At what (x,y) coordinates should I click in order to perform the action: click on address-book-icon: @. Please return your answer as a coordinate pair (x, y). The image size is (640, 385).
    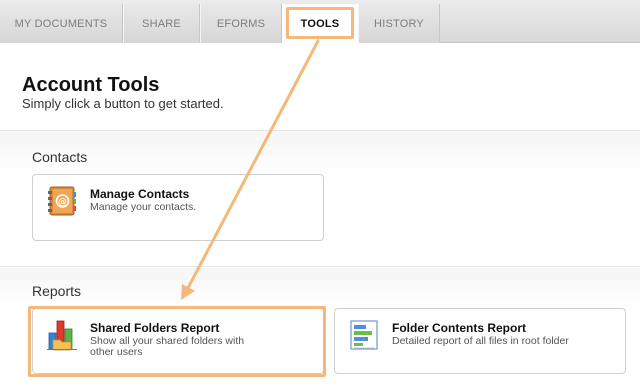
    Looking at the image, I should click on (62, 201).